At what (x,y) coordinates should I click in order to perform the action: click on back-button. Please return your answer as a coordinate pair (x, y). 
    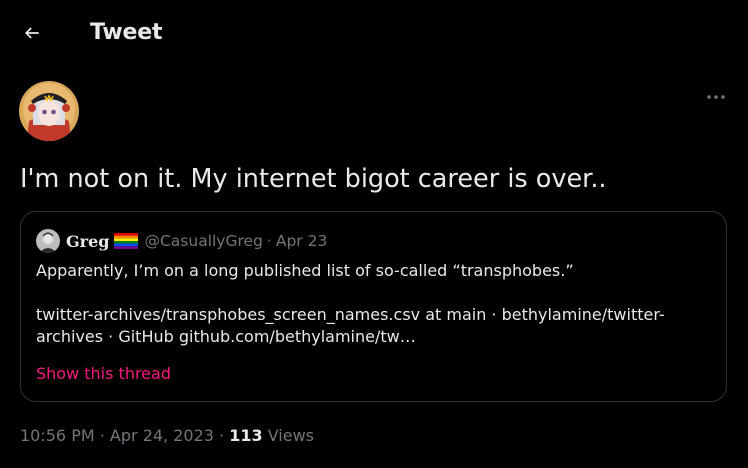
    Looking at the image, I should click on (32, 33).